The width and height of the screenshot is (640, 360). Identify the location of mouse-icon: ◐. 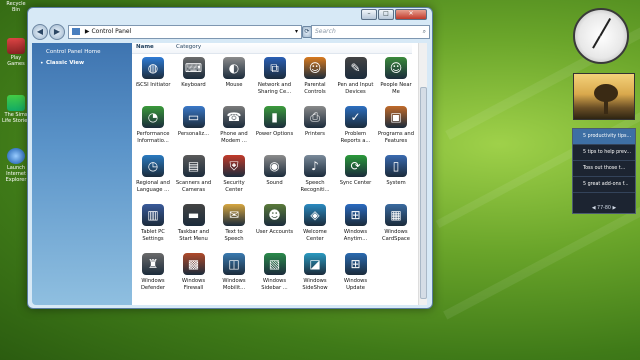
(234, 68).